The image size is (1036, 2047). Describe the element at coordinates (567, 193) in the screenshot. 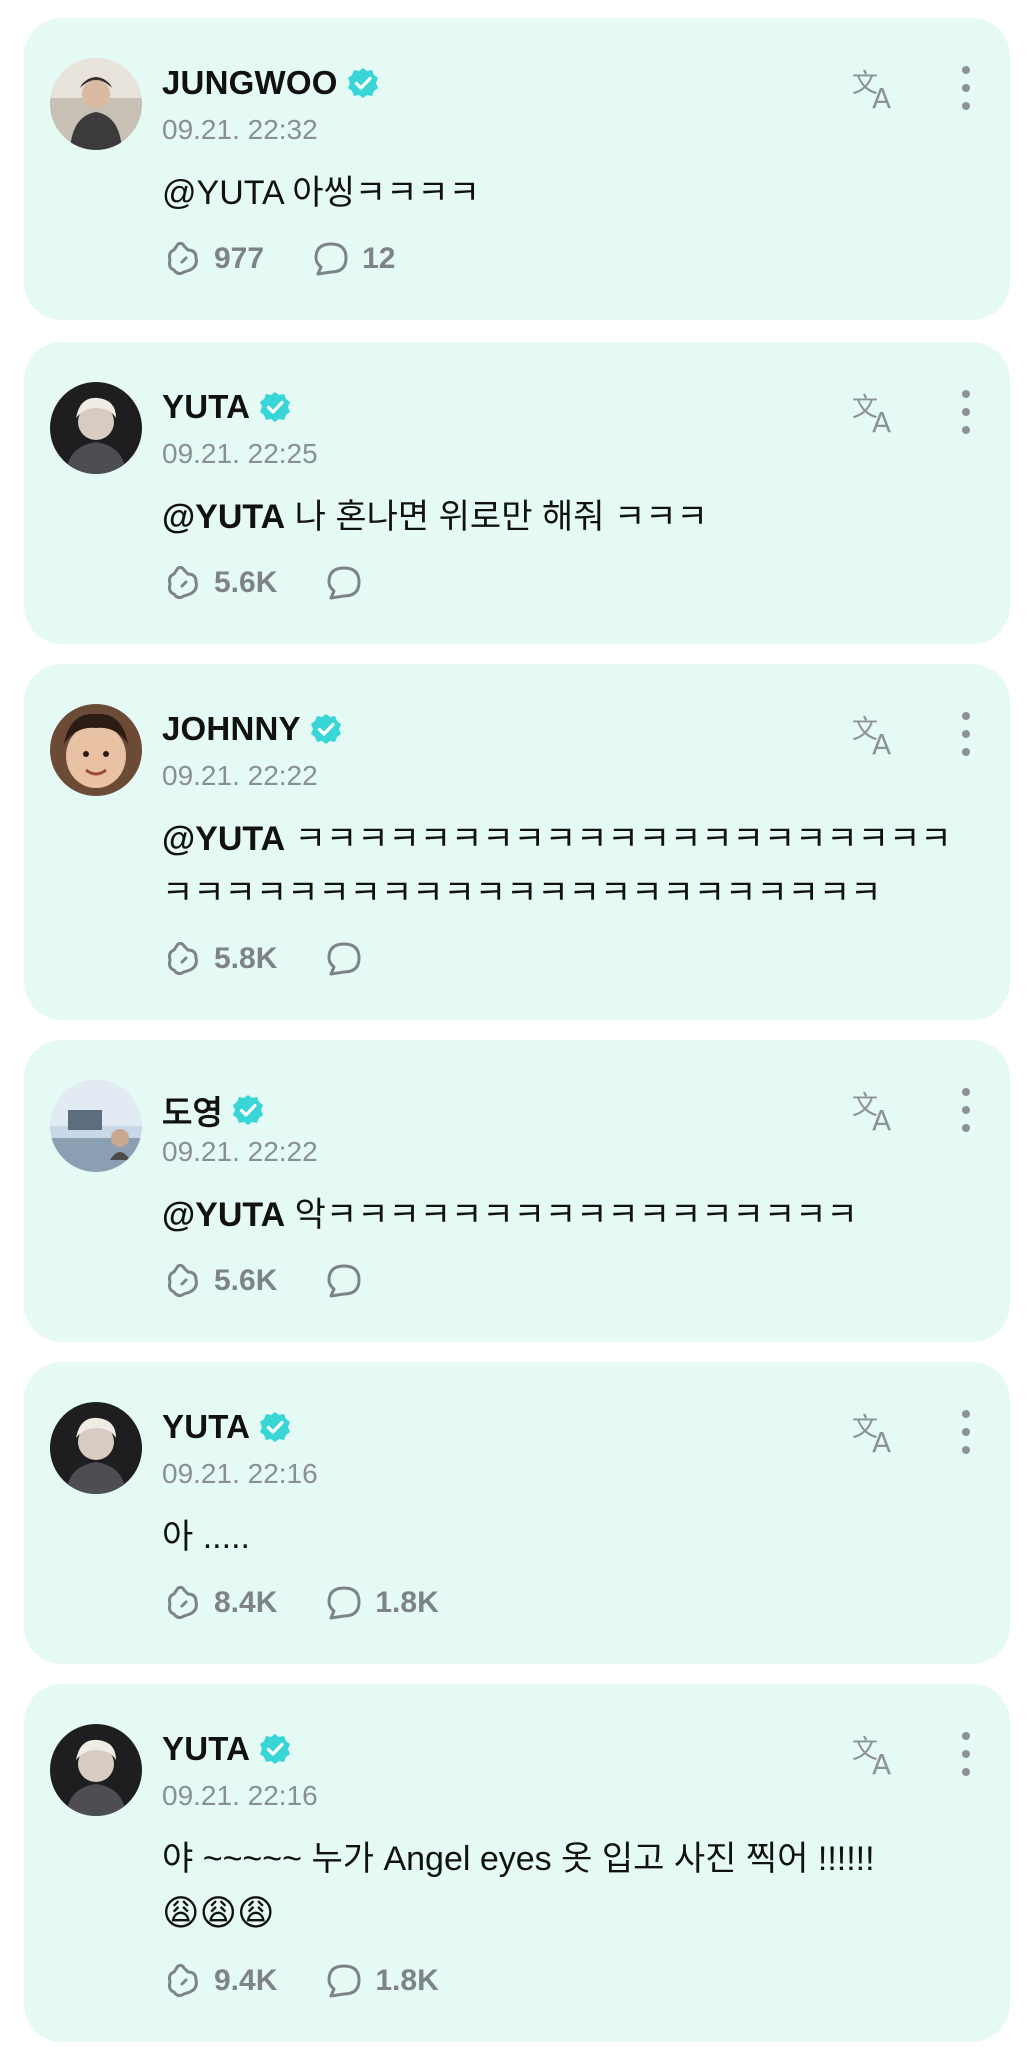

I see `post-text: @YUTA 아씽ㅋㅋㅋㅋ` at that location.